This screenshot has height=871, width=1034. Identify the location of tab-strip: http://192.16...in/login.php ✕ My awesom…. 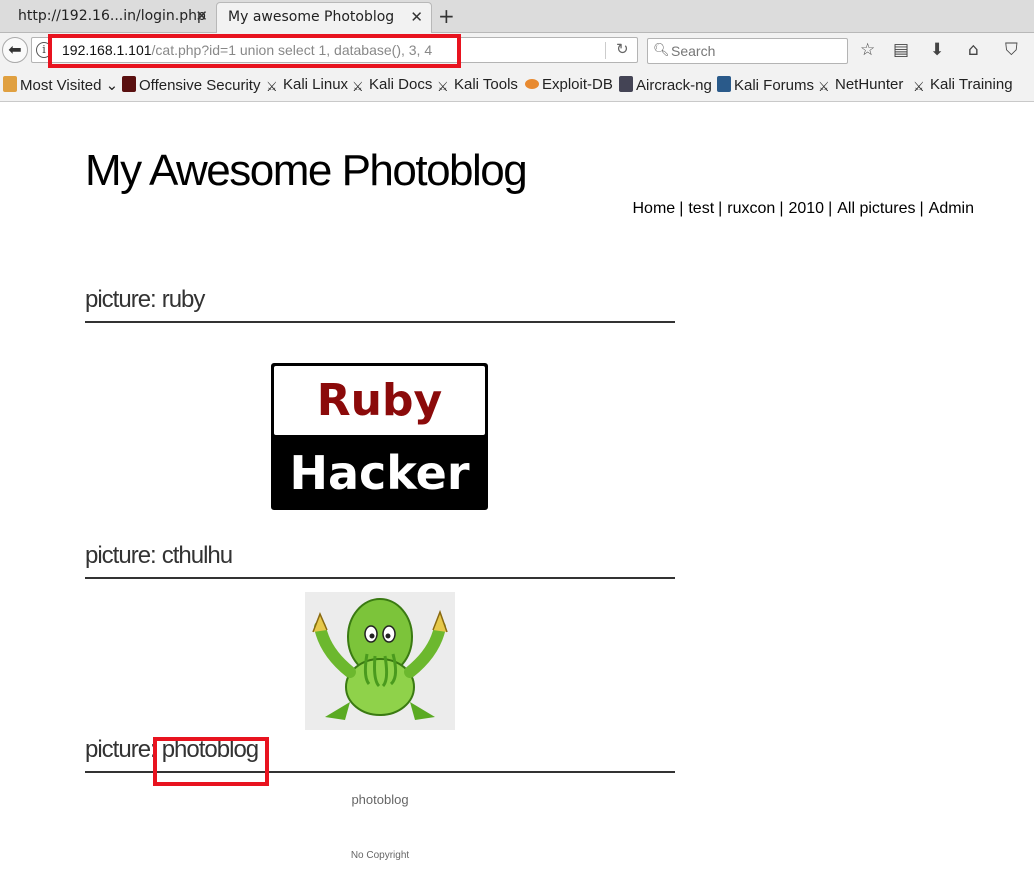
(517, 17).